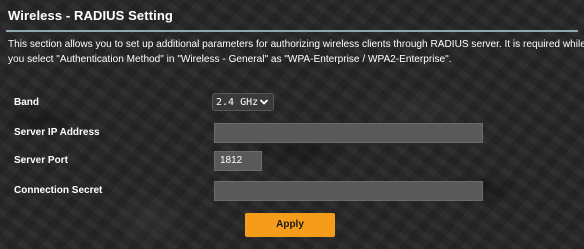 This screenshot has width=584, height=249. What do you see at coordinates (290, 225) in the screenshot?
I see `apply-button: Apply` at bounding box center [290, 225].